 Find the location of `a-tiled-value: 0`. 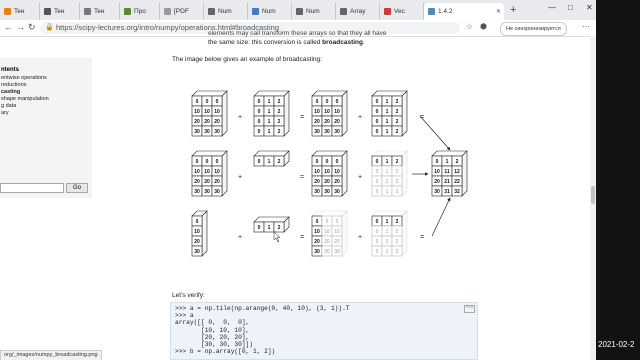

a-tiled-value: 0 is located at coordinates (337, 102).